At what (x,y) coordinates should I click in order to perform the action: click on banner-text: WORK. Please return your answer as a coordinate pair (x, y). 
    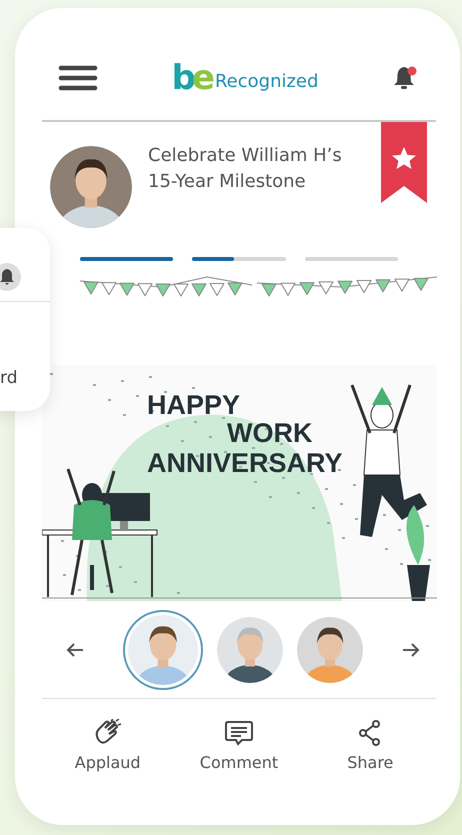
    Looking at the image, I should click on (269, 433).